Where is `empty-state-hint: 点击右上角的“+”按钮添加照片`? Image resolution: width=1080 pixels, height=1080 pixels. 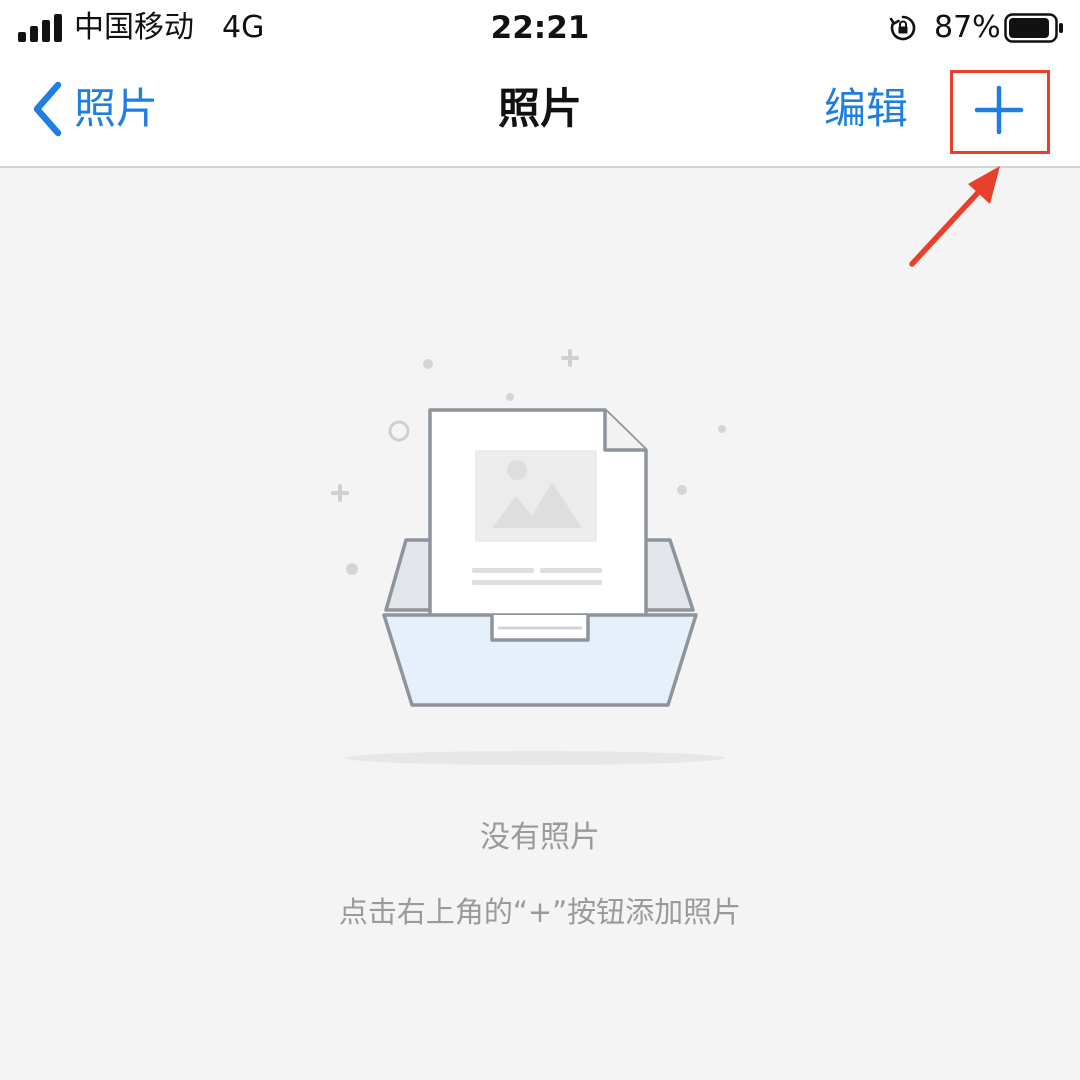
empty-state-hint: 点击右上角的“+”按钮添加照片 is located at coordinates (540, 912).